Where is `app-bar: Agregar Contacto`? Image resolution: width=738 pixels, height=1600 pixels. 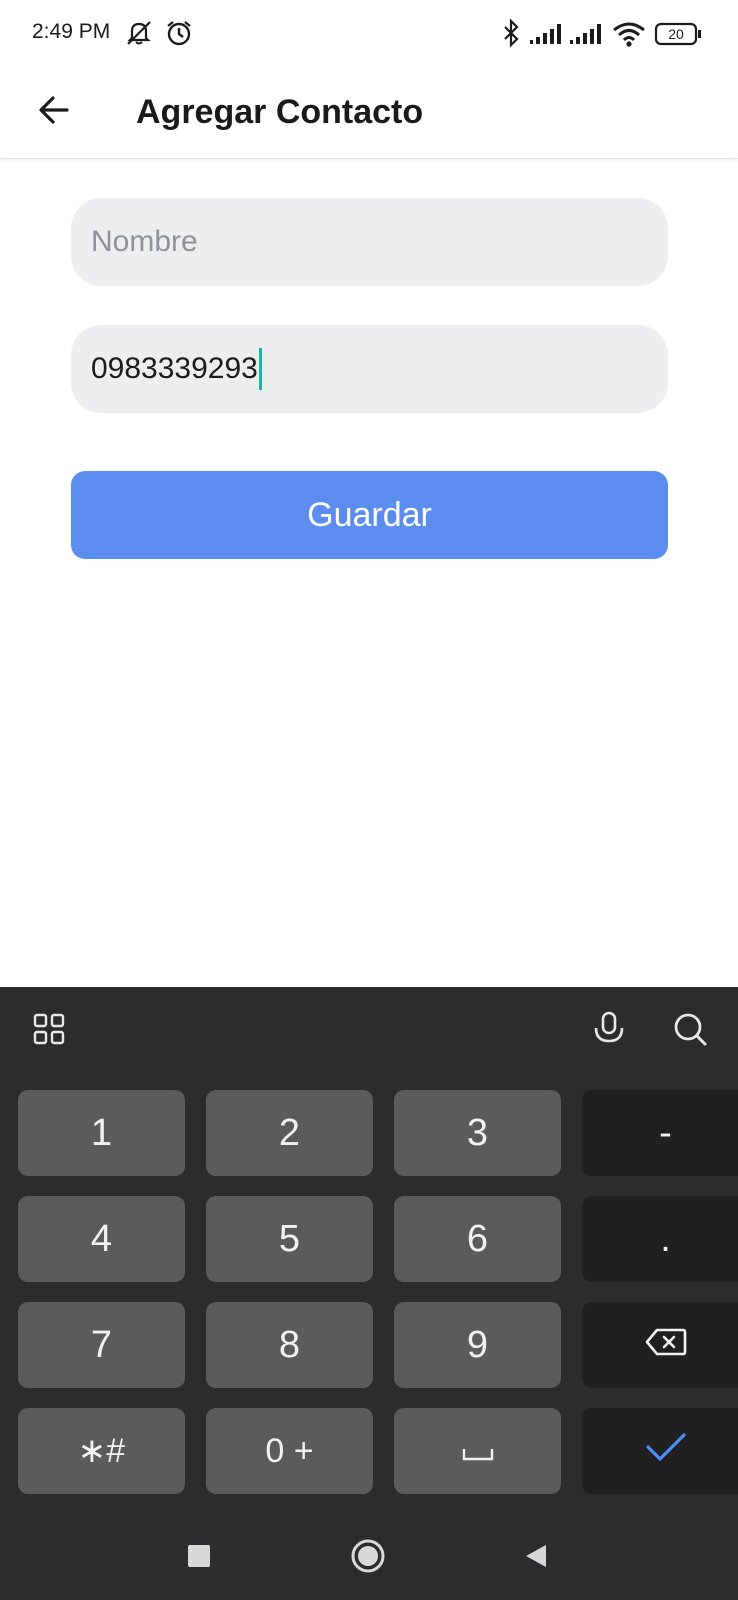
app-bar: Agregar Contacto is located at coordinates (369, 113).